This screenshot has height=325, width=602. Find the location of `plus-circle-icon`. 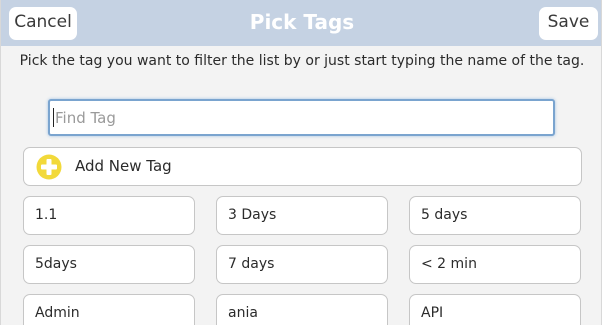

plus-circle-icon is located at coordinates (49, 167).